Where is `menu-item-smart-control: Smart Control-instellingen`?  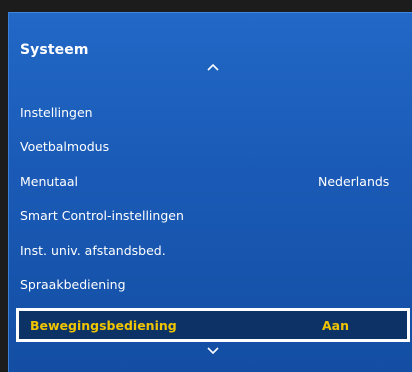
menu-item-smart-control: Smart Control-instellingen is located at coordinates (205, 215).